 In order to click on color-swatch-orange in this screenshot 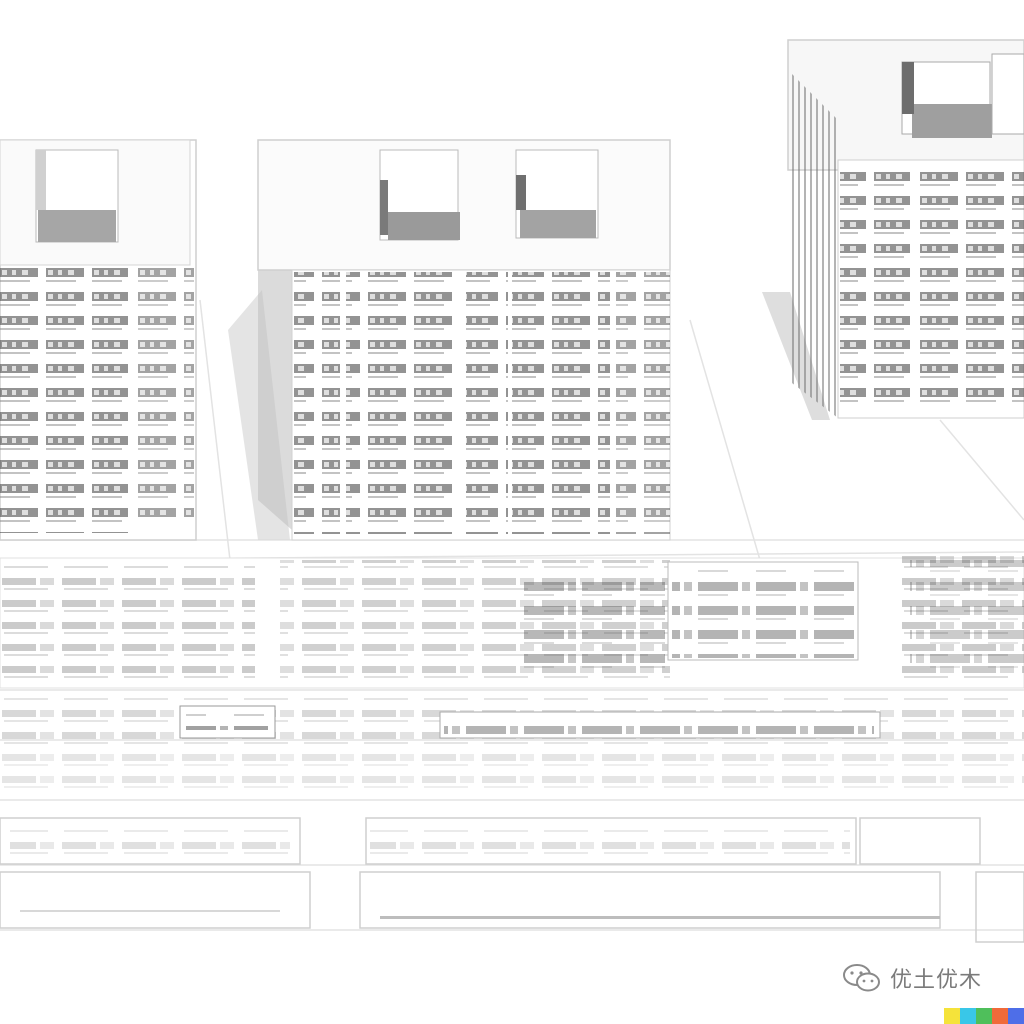, I will do `click(1000, 1016)`.